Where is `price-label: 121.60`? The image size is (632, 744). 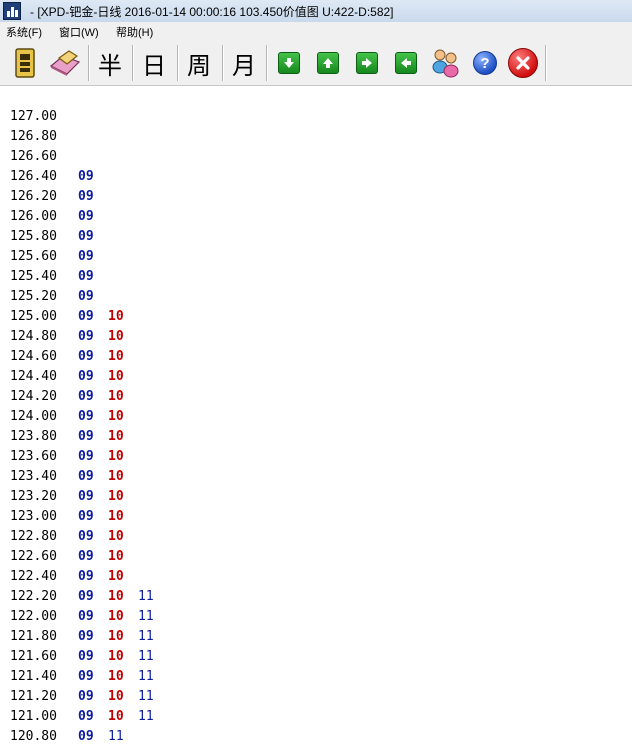 price-label: 121.60 is located at coordinates (33, 656).